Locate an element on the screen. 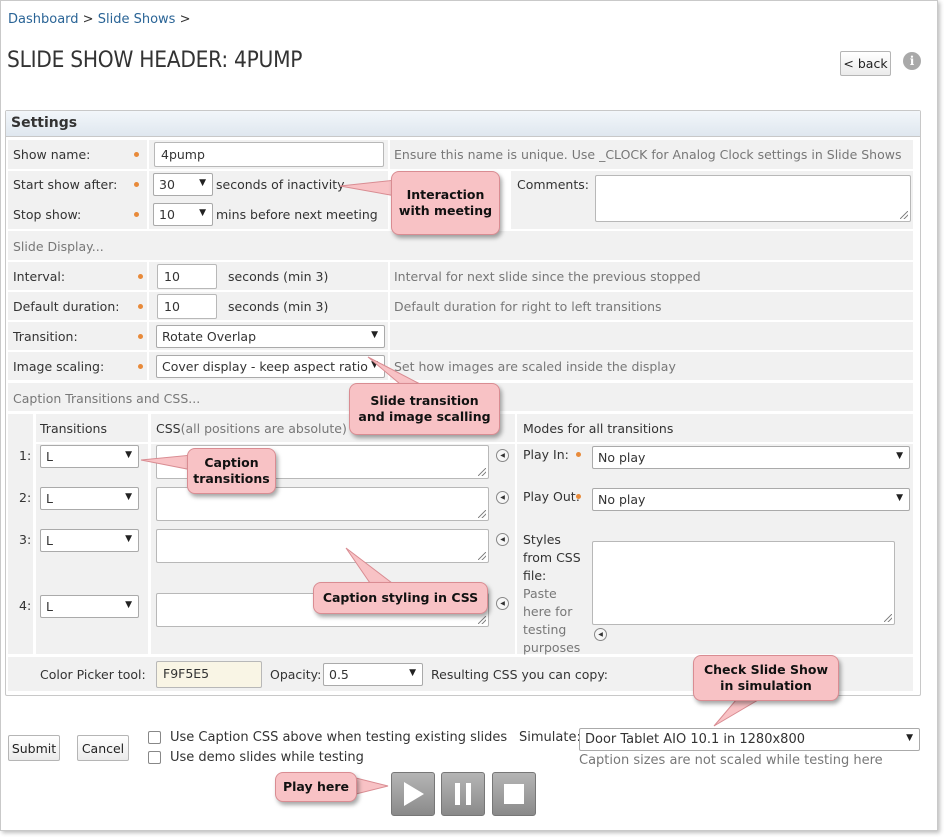 The image size is (944, 837). caption-row-number: 1: is located at coordinates (25, 455).